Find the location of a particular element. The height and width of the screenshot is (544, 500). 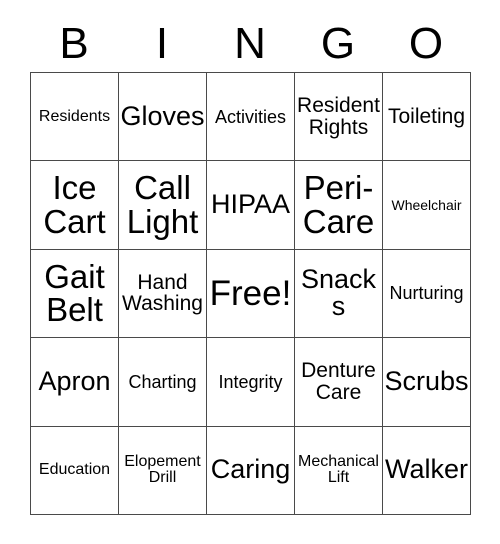

bingo-cell-label: Denture Care is located at coordinates (338, 381).